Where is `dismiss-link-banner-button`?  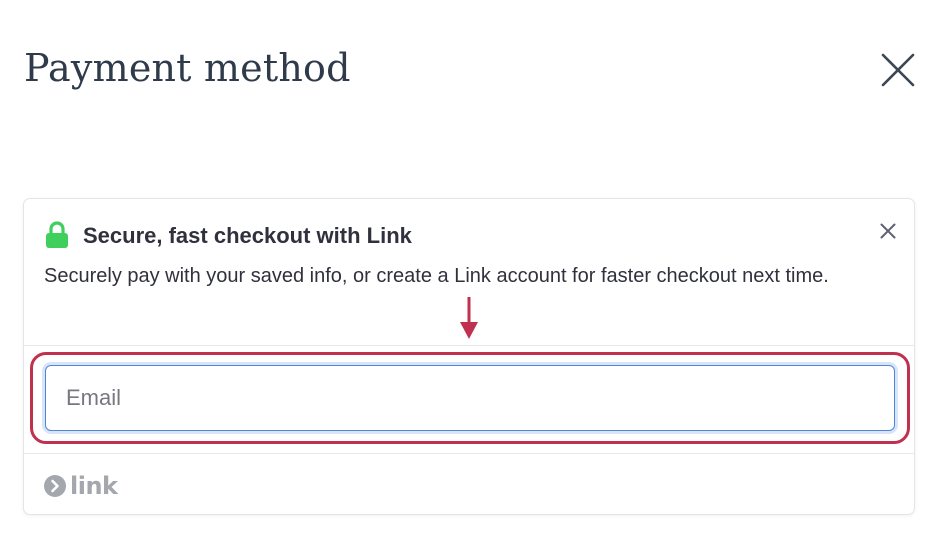 dismiss-link-banner-button is located at coordinates (888, 231).